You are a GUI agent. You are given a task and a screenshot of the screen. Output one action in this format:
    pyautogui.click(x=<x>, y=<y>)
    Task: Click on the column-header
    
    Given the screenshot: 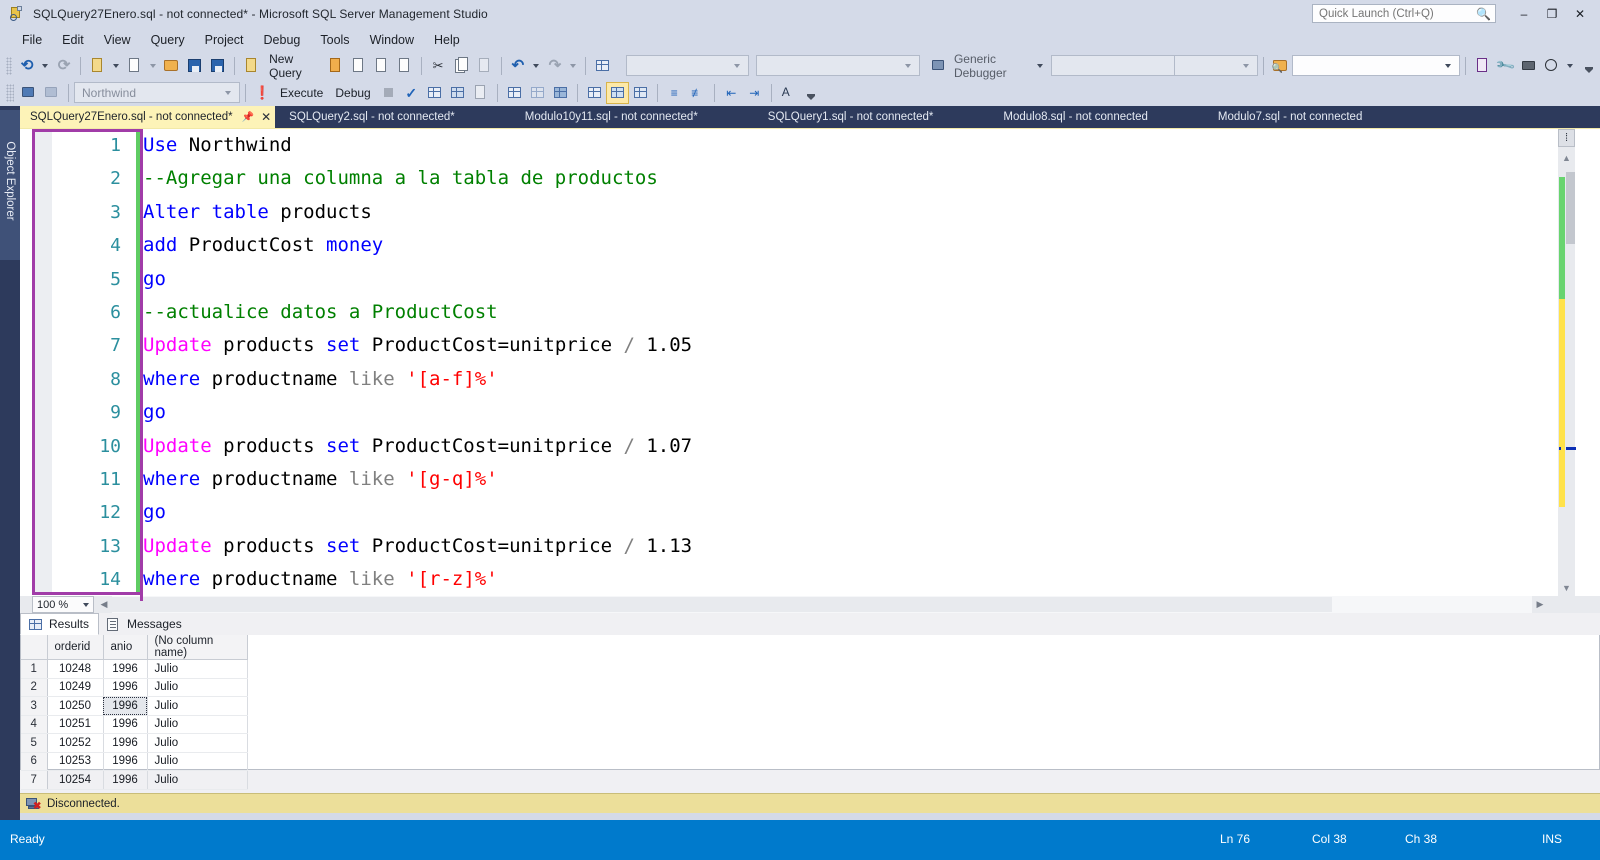 What is the action you would take?
    pyautogui.click(x=34, y=647)
    